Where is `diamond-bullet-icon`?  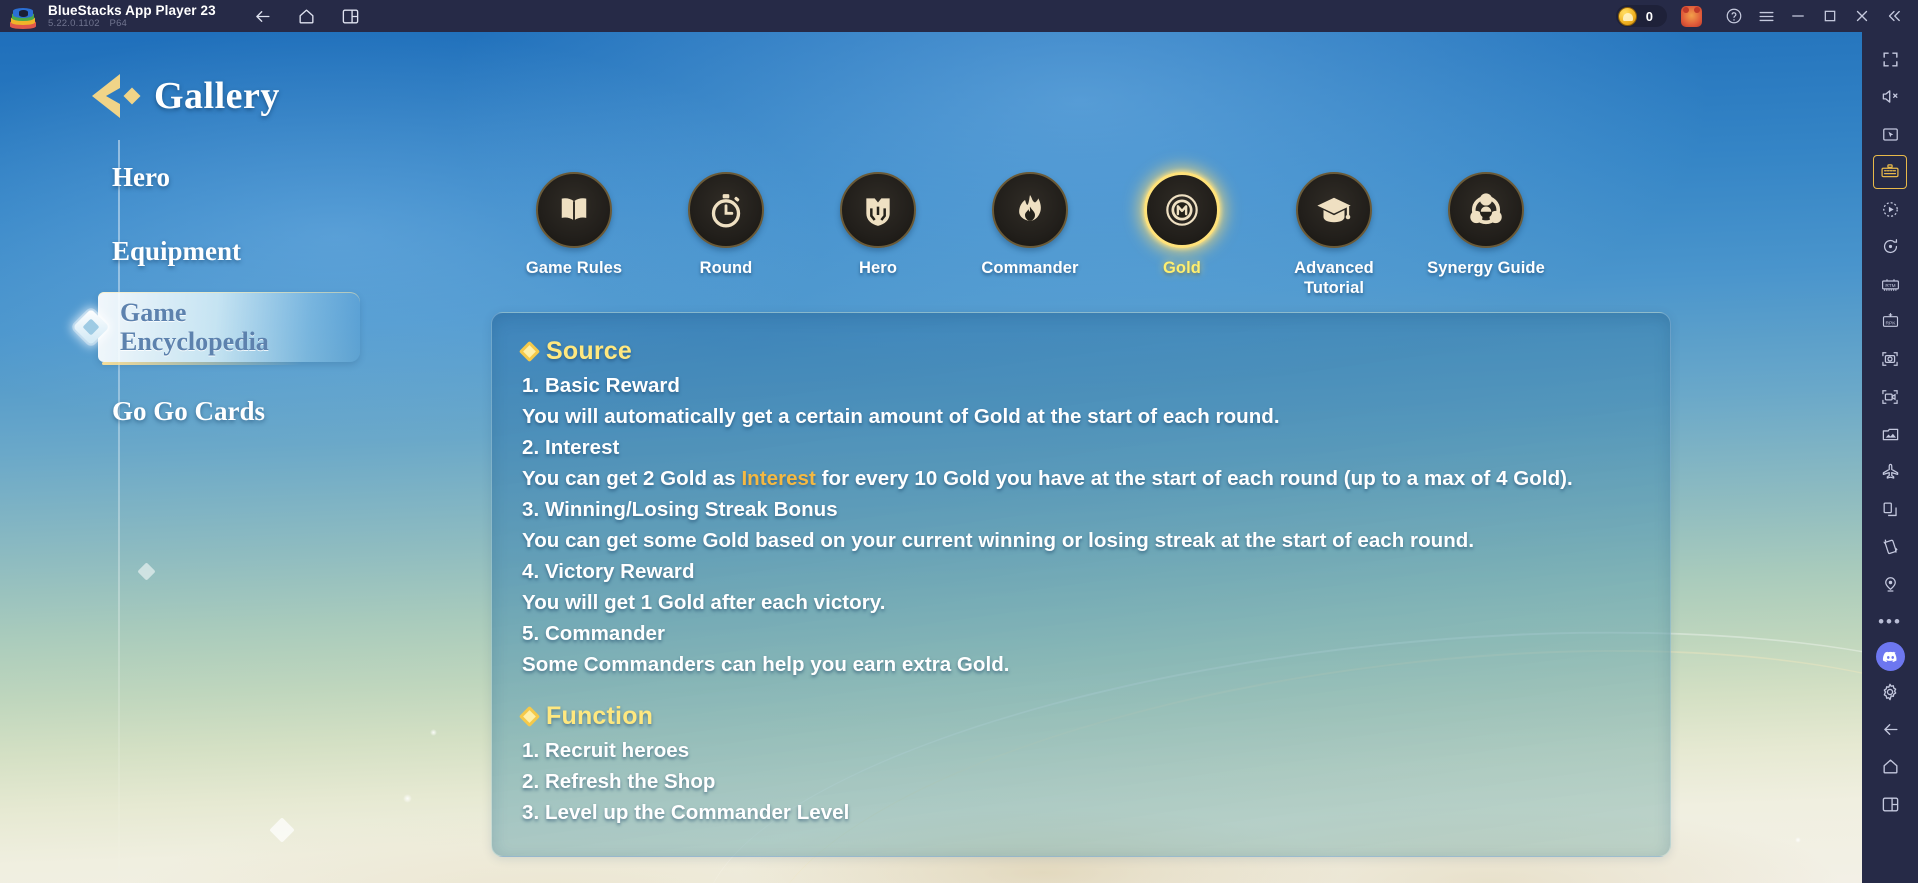 diamond-bullet-icon is located at coordinates (529, 351).